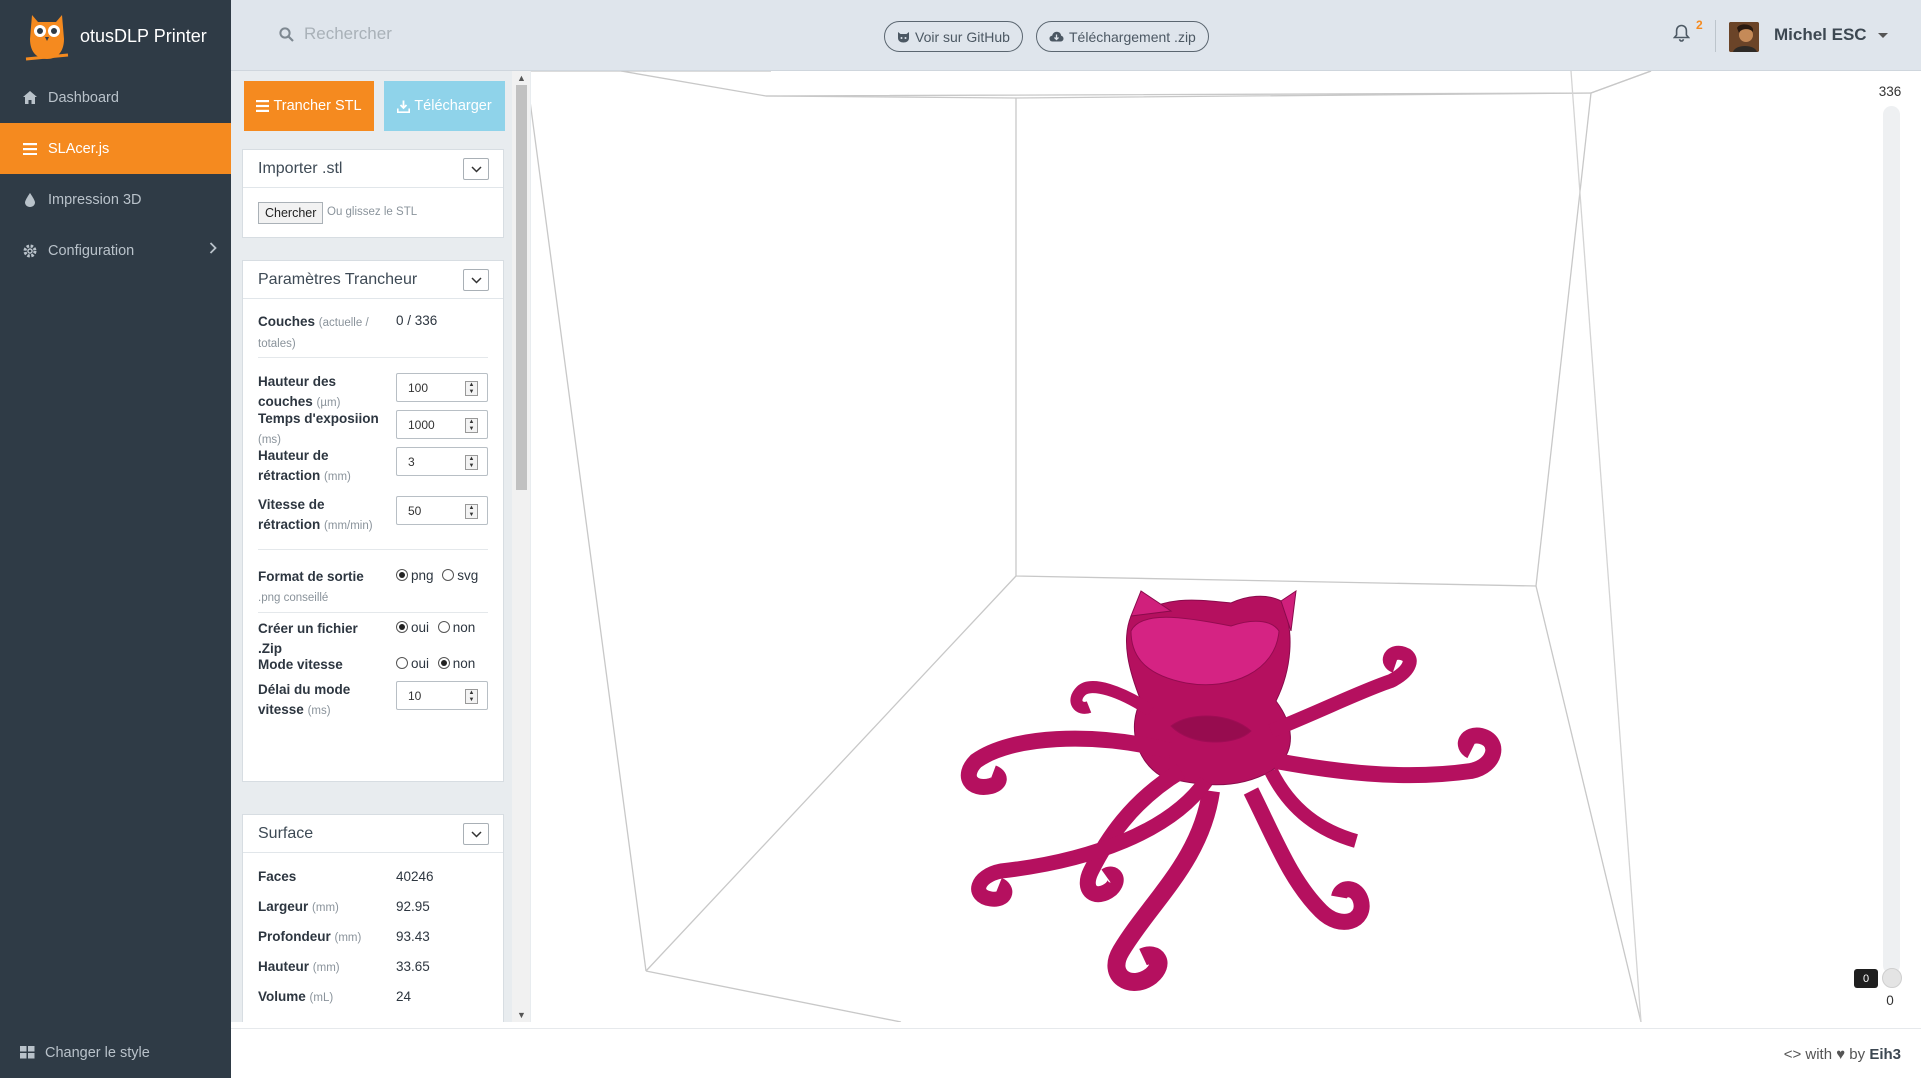 The width and height of the screenshot is (1921, 1078). I want to click on depth-value: 93.43, so click(413, 936).